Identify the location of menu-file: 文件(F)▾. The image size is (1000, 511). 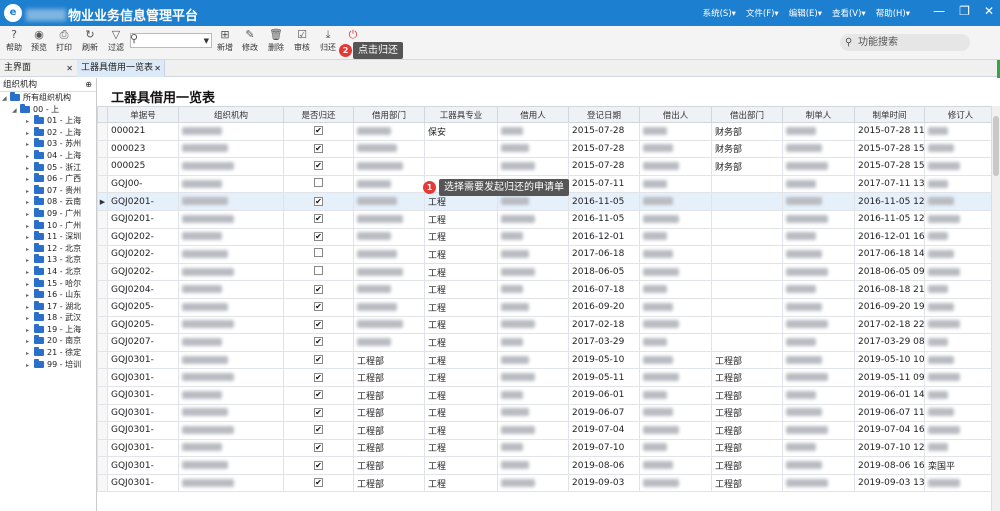
(762, 13).